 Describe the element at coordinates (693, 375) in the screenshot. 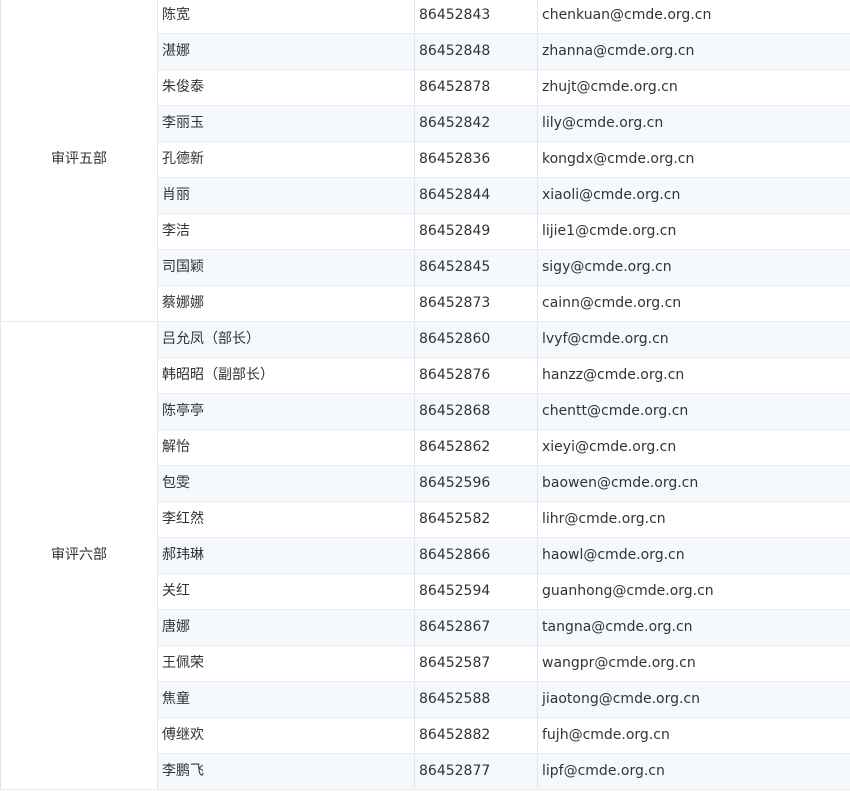

I see `email-address-cell: hanzz@cmde.org.cn` at that location.